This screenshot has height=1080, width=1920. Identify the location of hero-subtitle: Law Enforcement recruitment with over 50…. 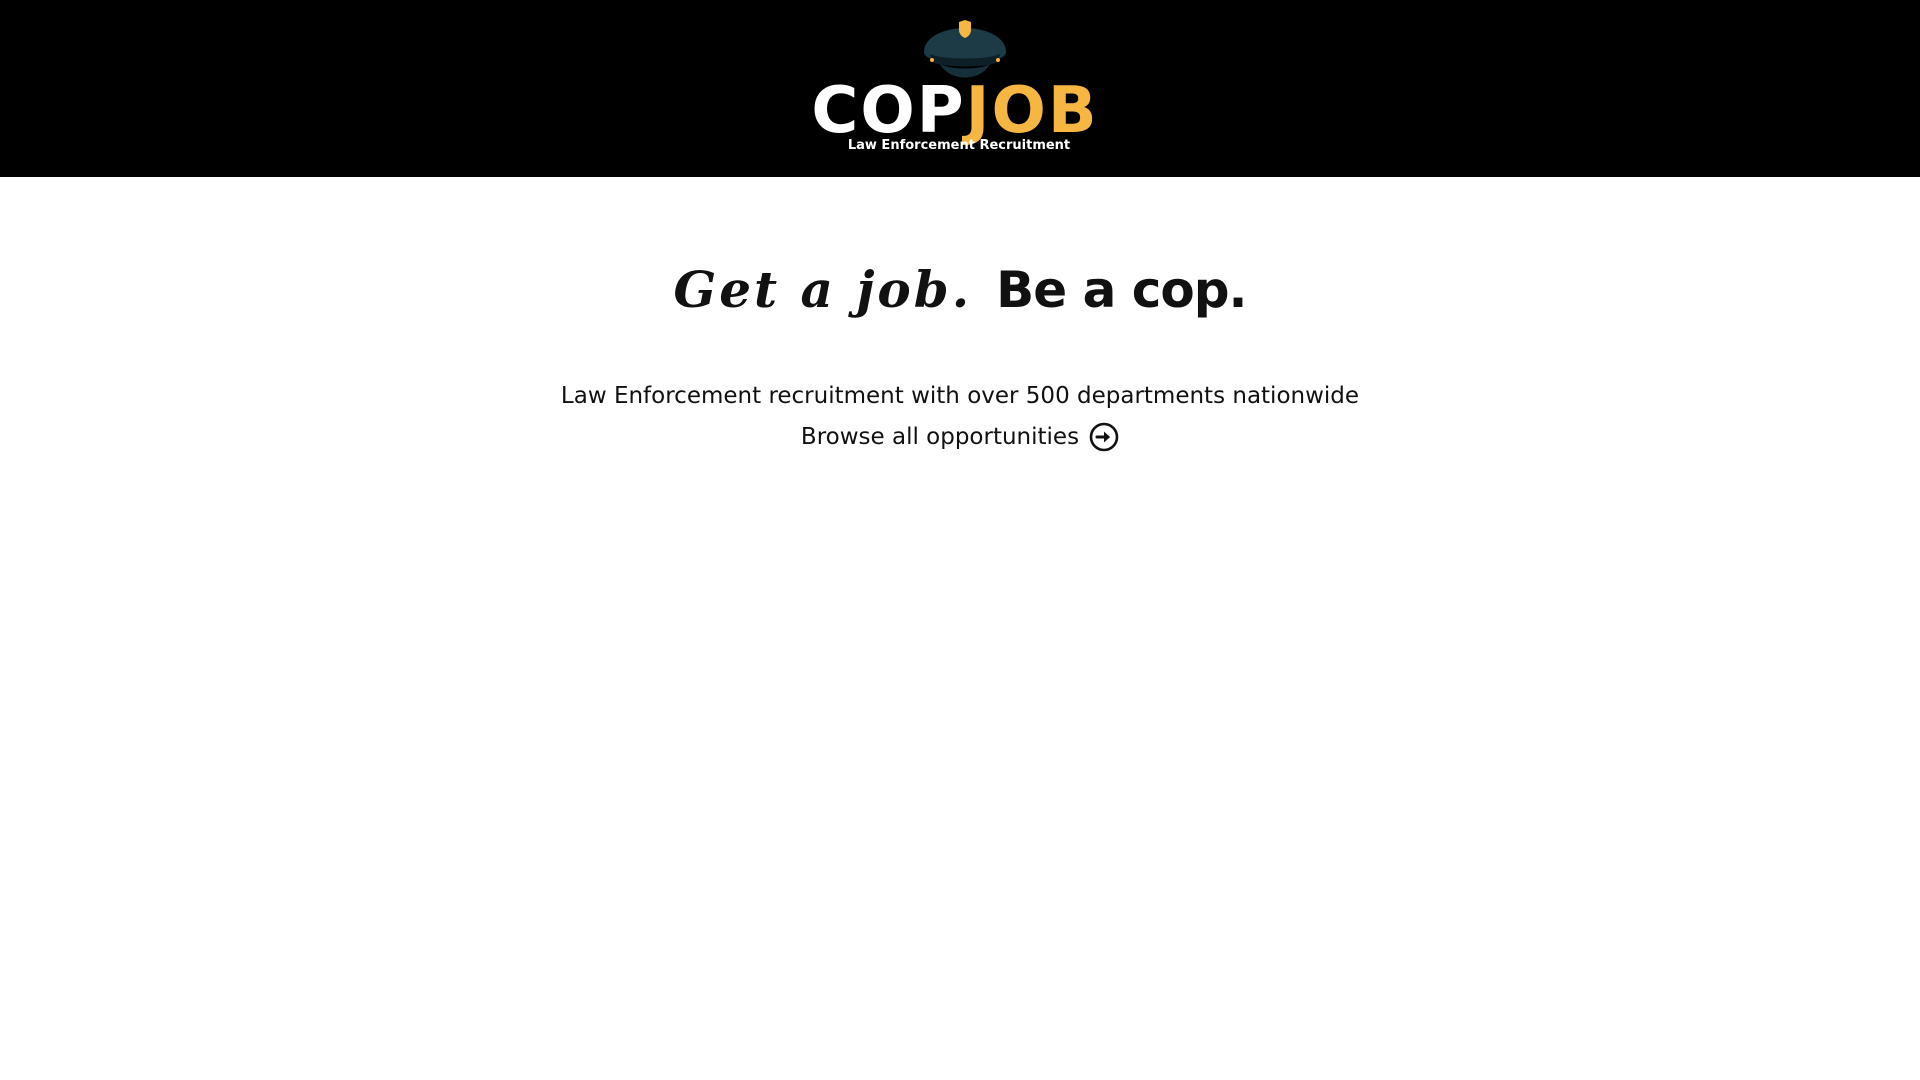
(960, 396).